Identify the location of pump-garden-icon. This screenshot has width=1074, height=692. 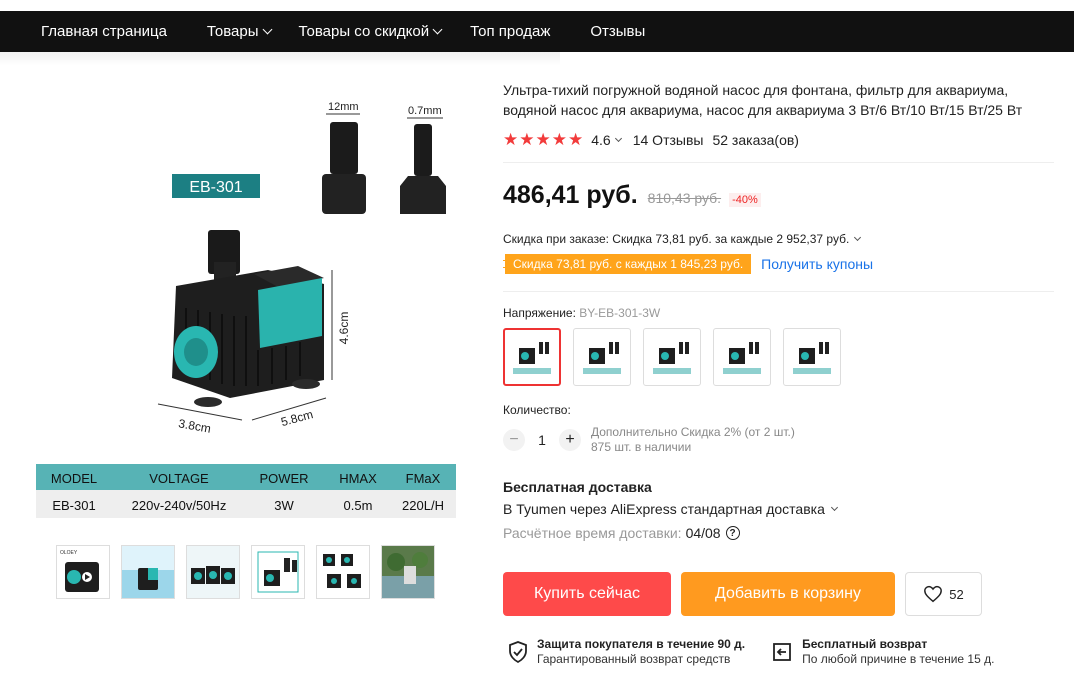
(408, 572).